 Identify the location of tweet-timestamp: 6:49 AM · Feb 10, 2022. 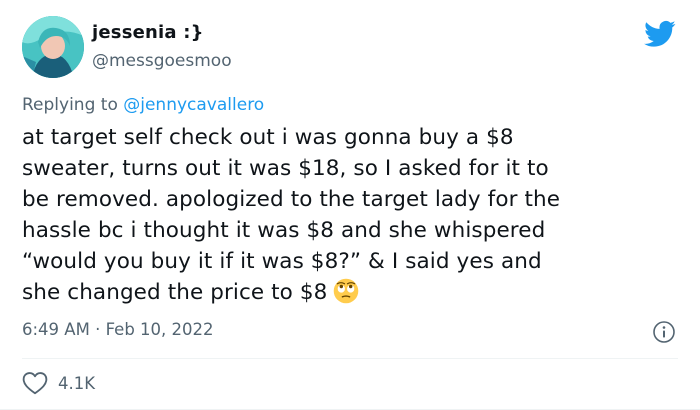
(118, 329).